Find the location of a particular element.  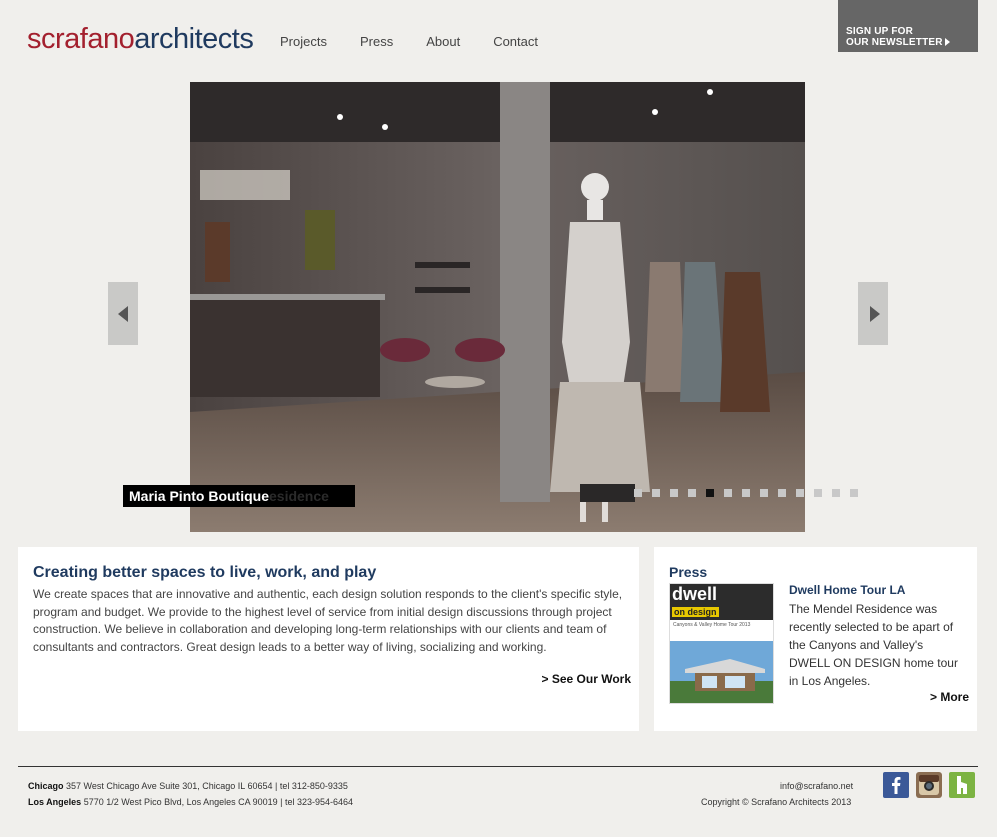

slider-dots is located at coordinates (746, 493).